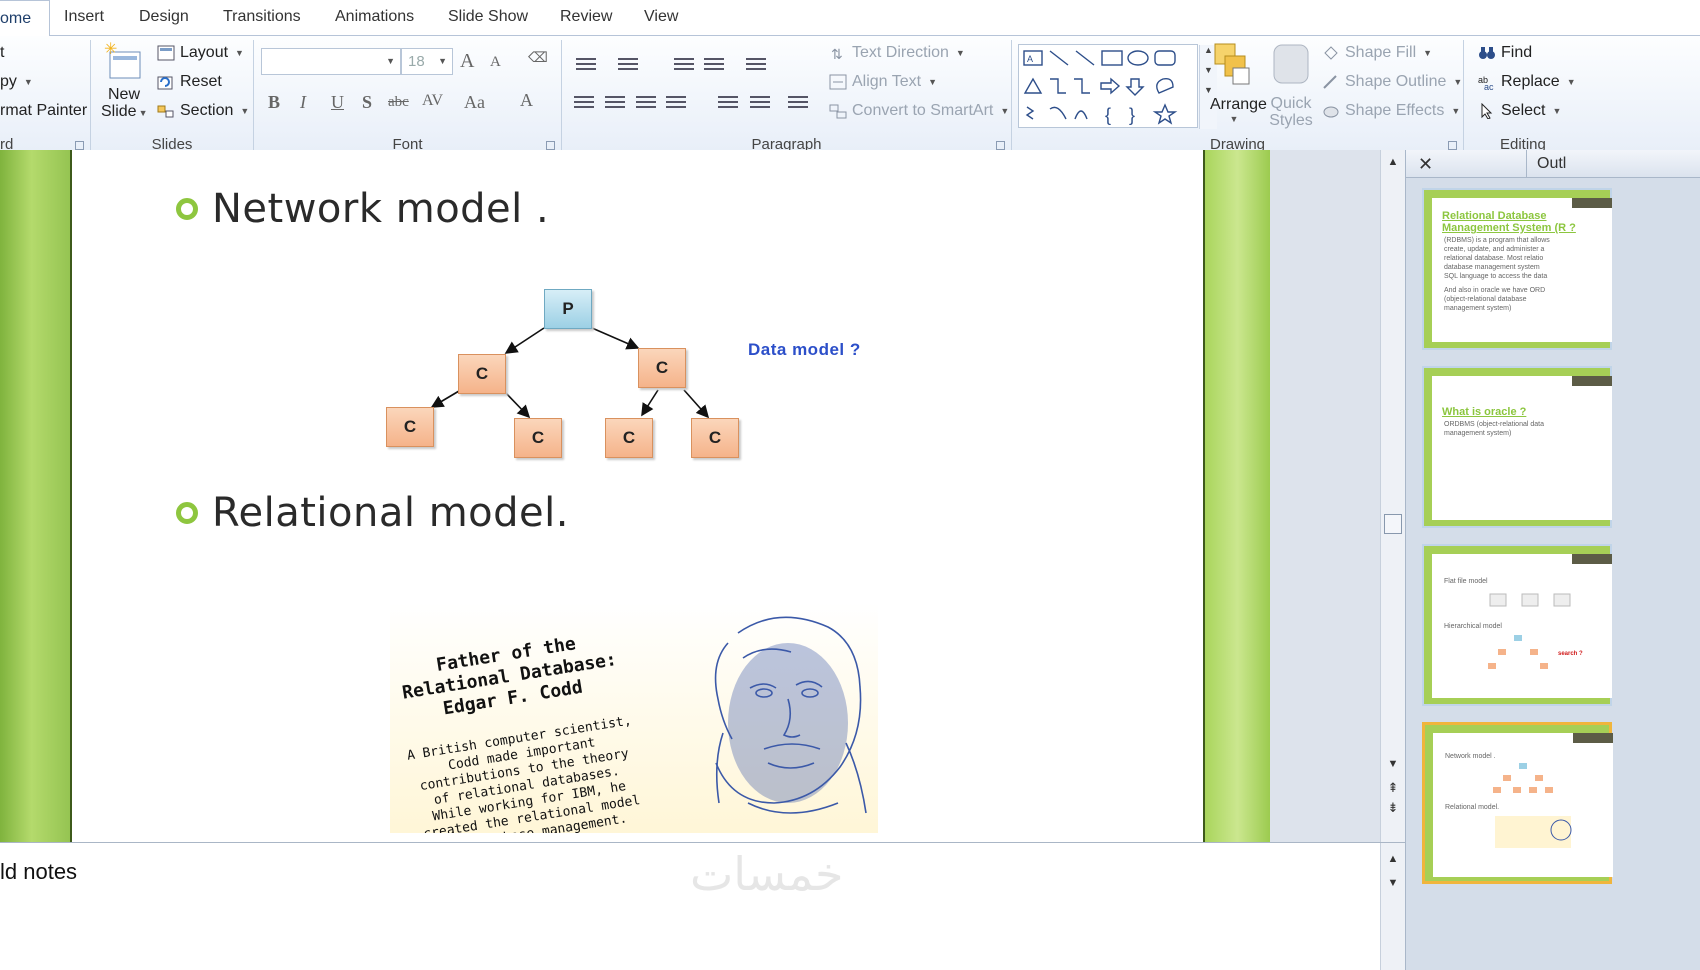 Image resolution: width=1700 pixels, height=970 pixels. What do you see at coordinates (702, 906) in the screenshot?
I see `notes-pane: ld notes خمسات ▲ ▼` at bounding box center [702, 906].